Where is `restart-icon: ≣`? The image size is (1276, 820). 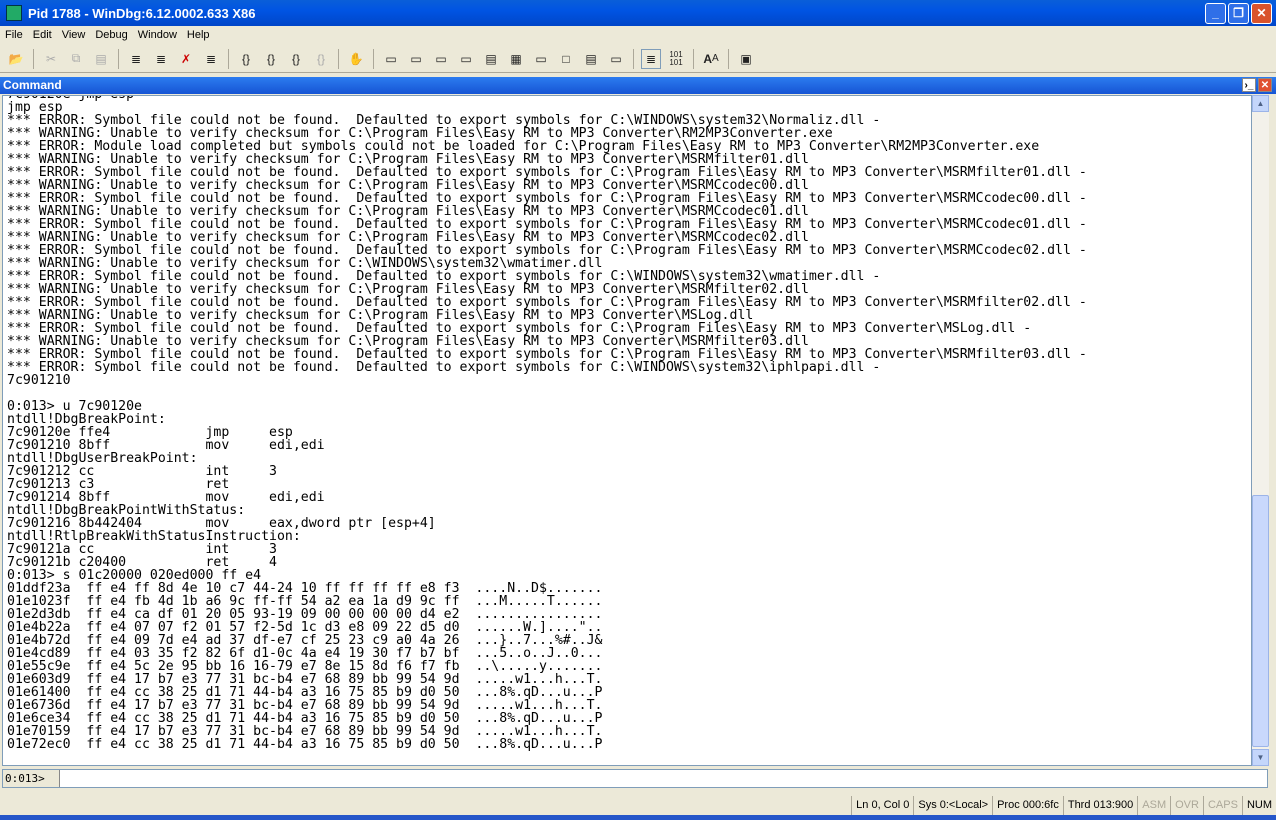 restart-icon: ≣ is located at coordinates (211, 59).